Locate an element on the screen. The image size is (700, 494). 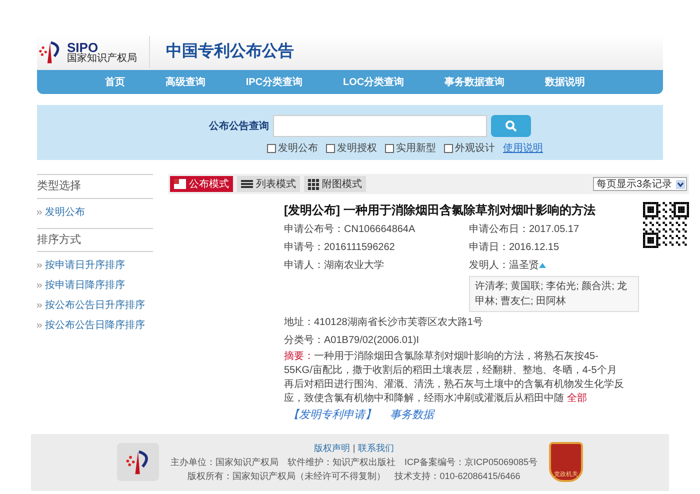
nav-link: 数据说明 is located at coordinates (564, 82).